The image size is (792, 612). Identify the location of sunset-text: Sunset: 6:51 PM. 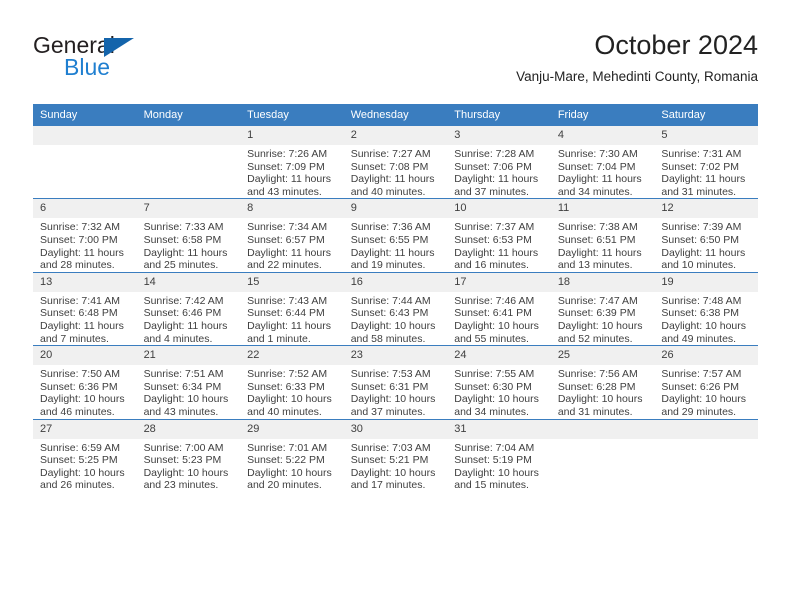
(596, 239).